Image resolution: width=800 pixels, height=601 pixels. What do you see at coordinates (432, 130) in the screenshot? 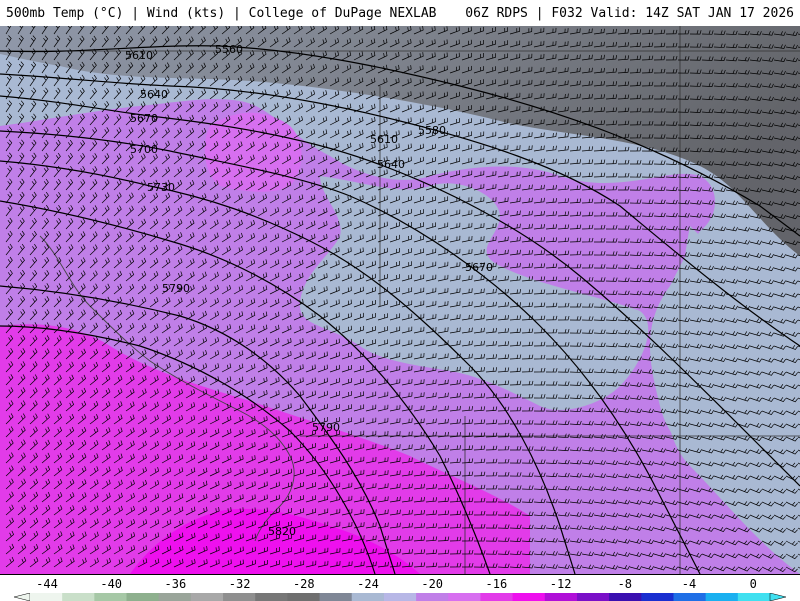
I see `contour-label: 5580` at bounding box center [432, 130].